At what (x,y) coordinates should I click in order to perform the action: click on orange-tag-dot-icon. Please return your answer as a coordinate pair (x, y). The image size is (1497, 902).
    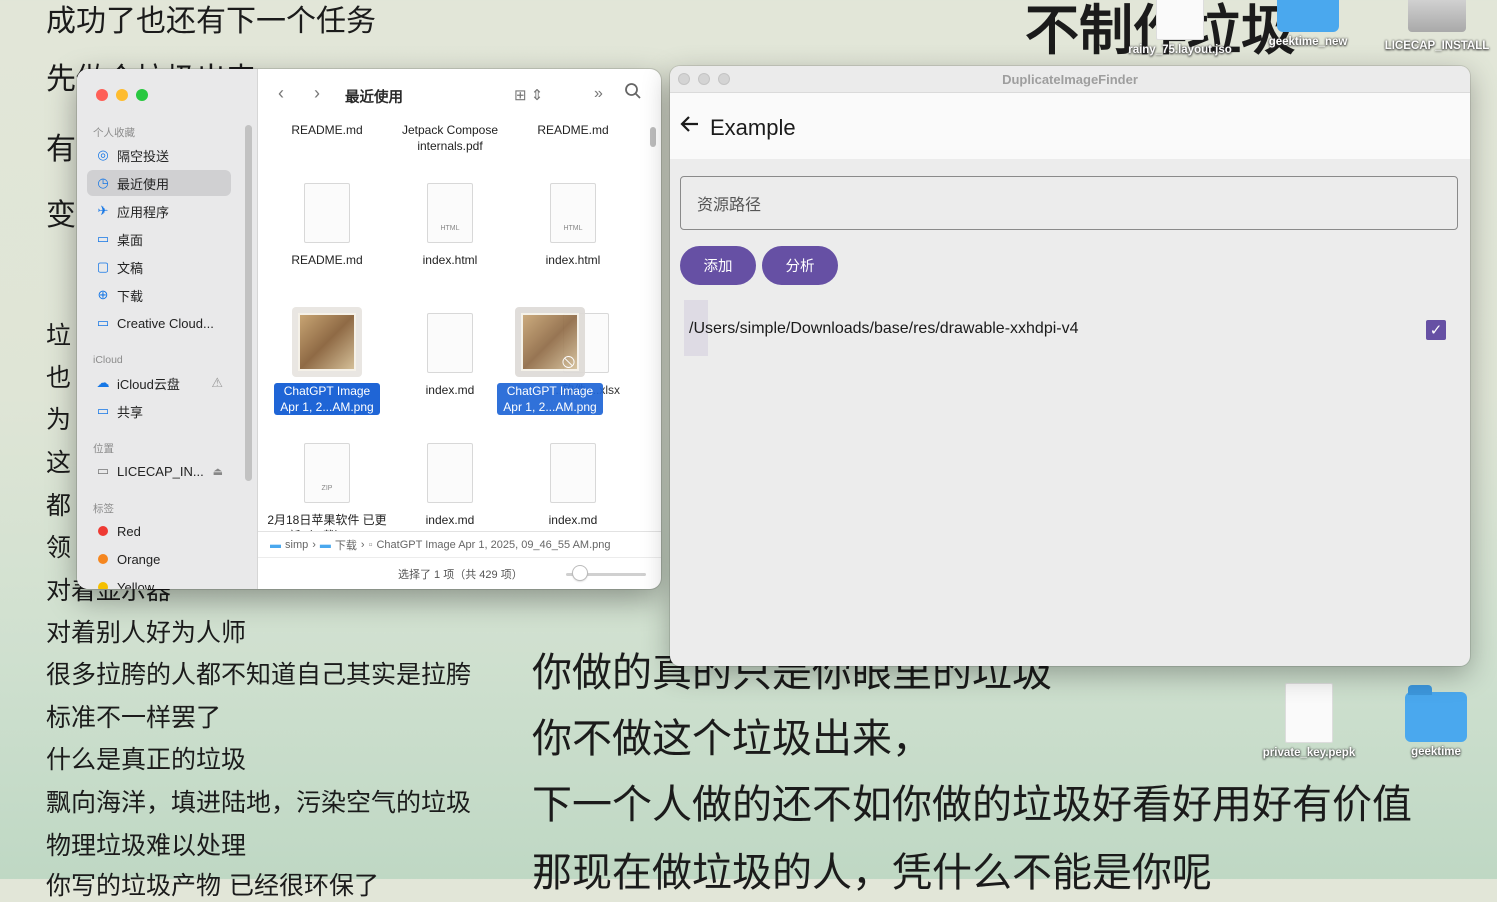
    Looking at the image, I should click on (103, 559).